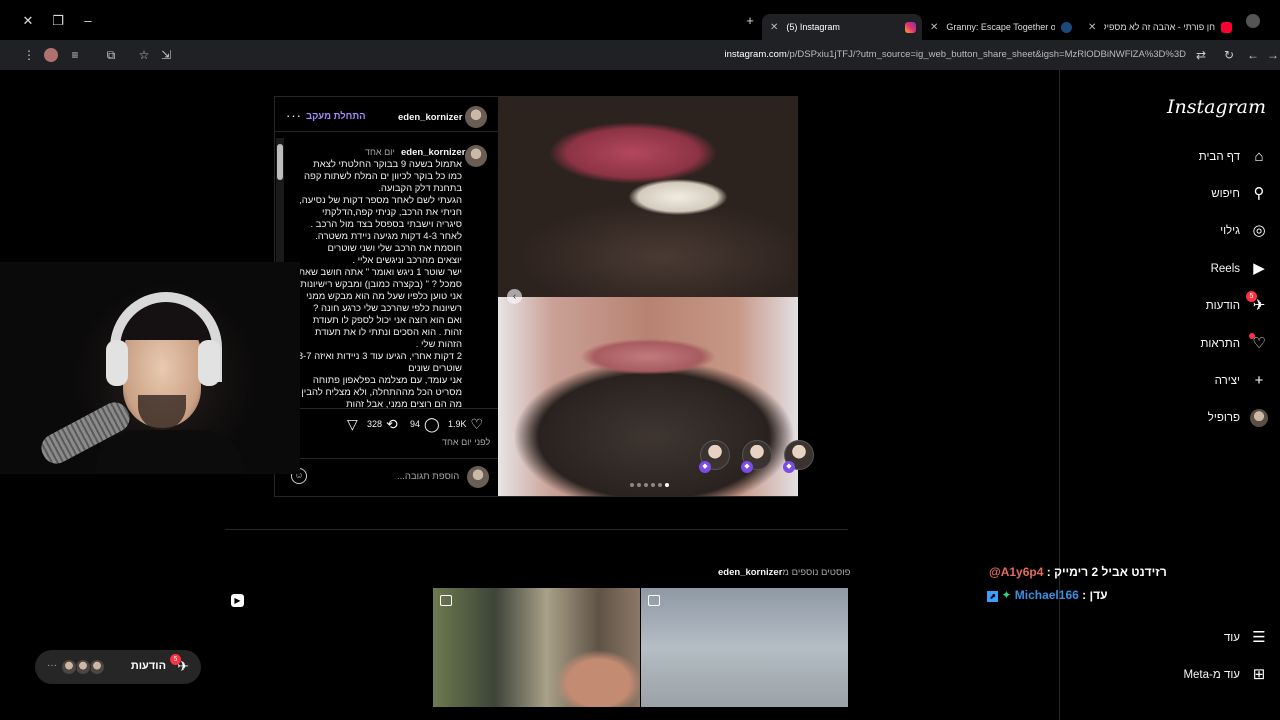  Describe the element at coordinates (1220, 344) in the screenshot. I see `sidebar-item-label: התראות` at that location.